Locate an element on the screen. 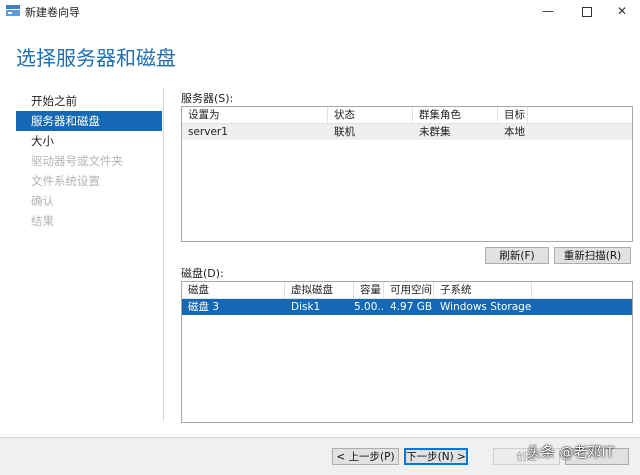  nav-divider is located at coordinates (163, 254).